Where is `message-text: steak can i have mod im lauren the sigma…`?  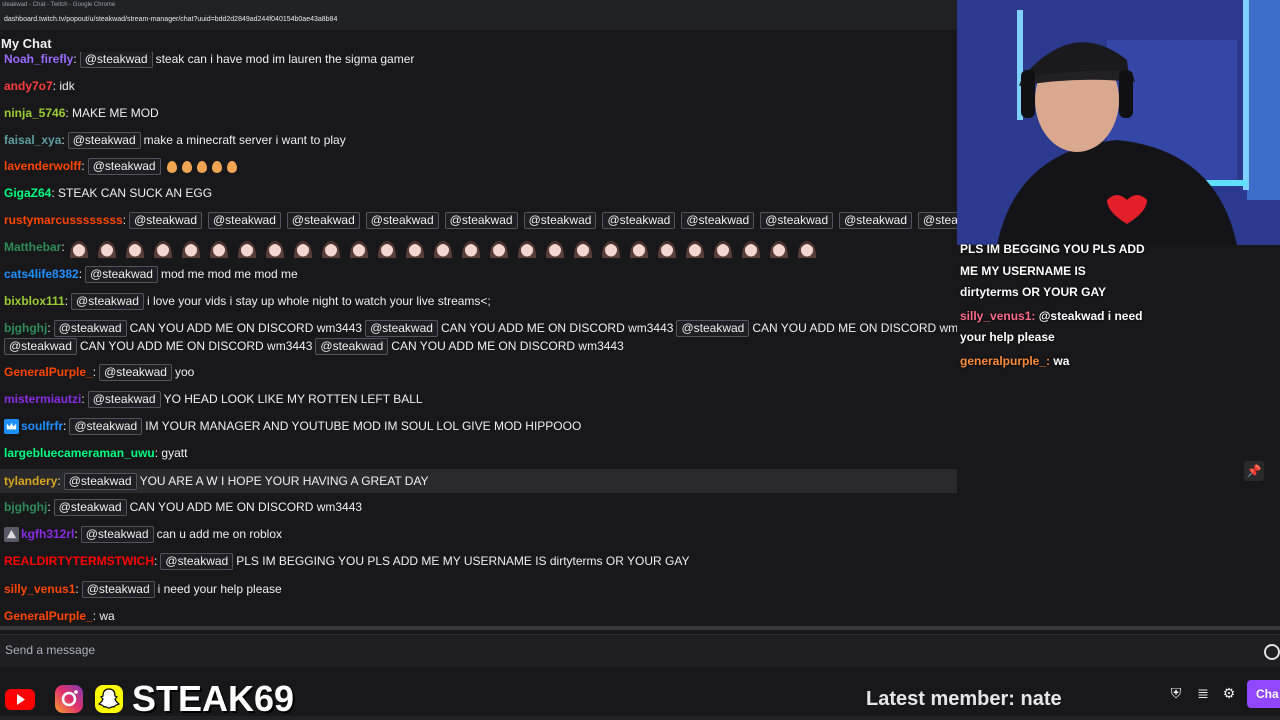 message-text: steak can i have mod im lauren the sigma… is located at coordinates (285, 59).